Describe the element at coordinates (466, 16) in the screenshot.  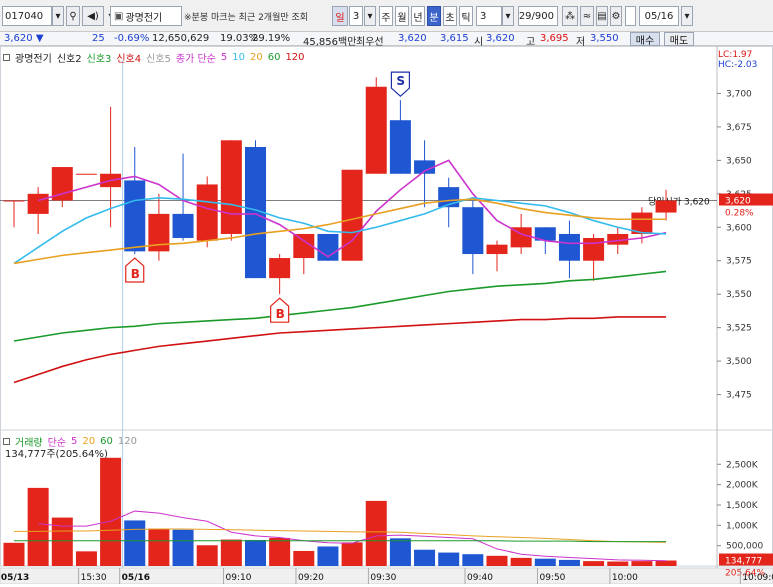
I see `period-tick-button: 틱` at that location.